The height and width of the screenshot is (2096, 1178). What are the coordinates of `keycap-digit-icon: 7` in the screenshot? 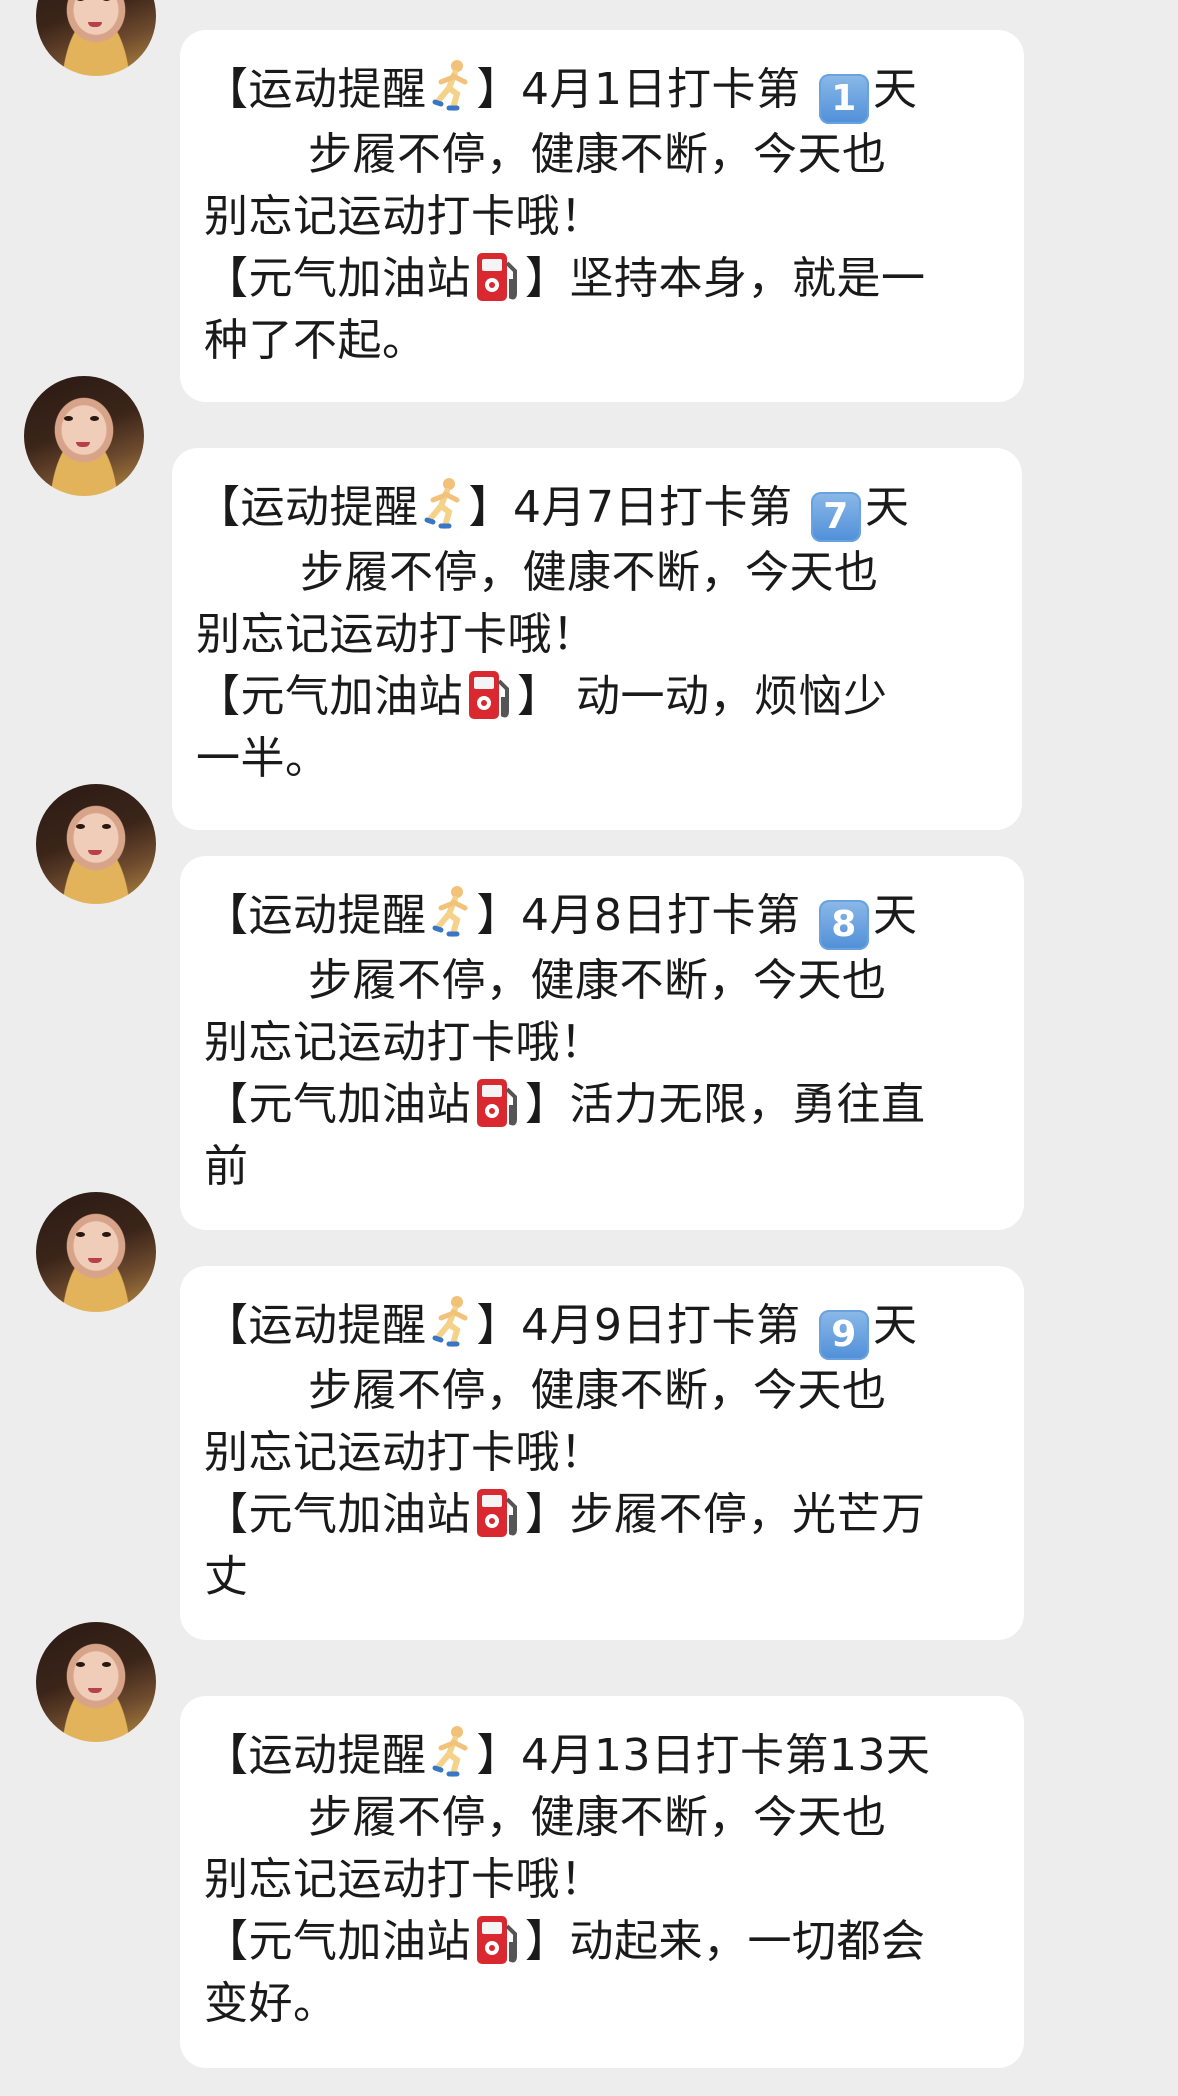 It's located at (835, 517).